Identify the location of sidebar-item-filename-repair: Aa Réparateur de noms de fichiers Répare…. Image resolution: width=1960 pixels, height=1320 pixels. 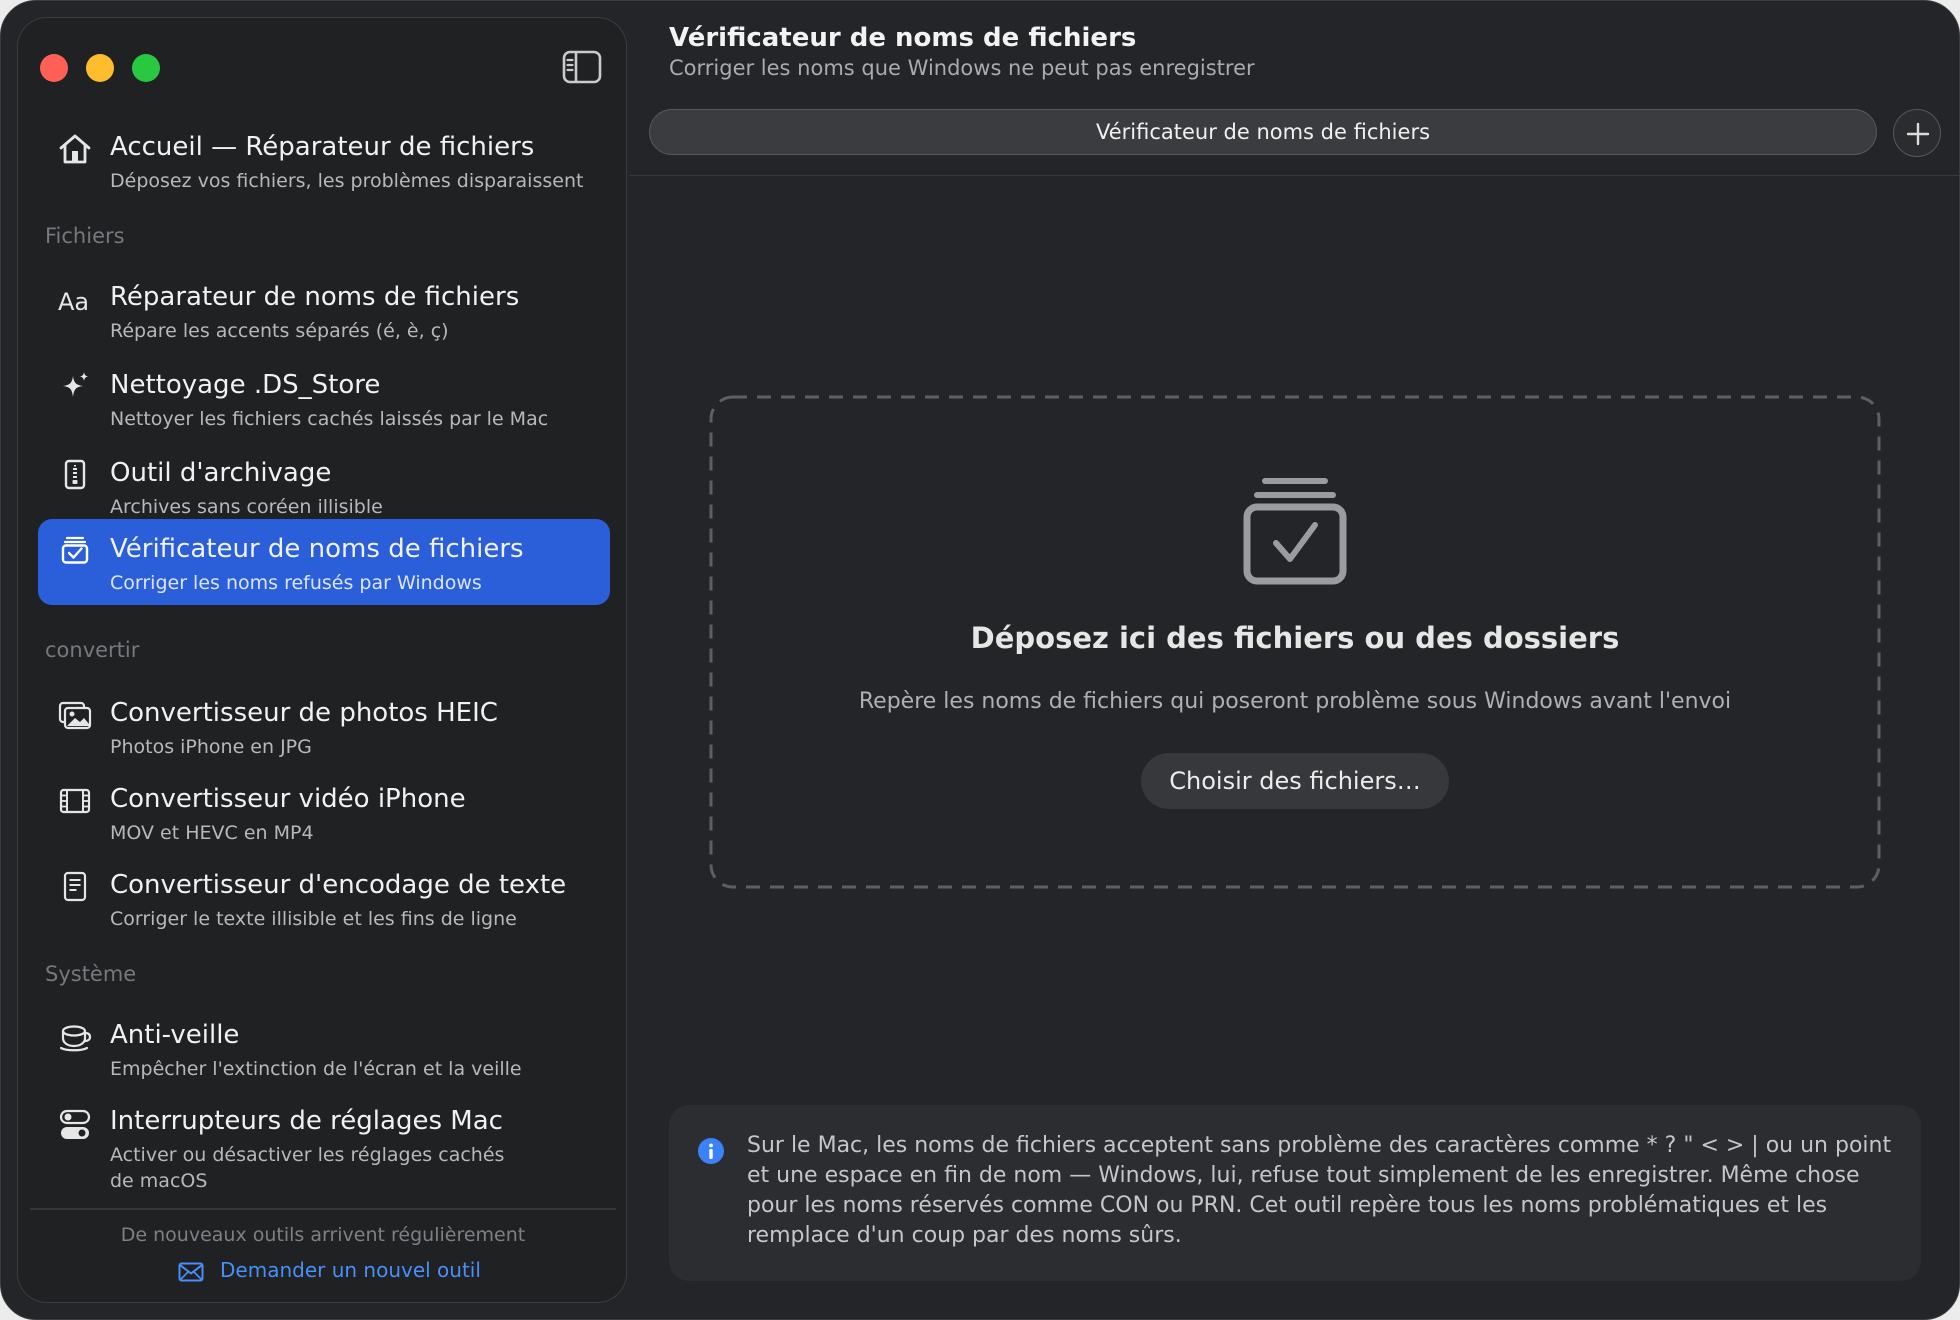
(324, 308).